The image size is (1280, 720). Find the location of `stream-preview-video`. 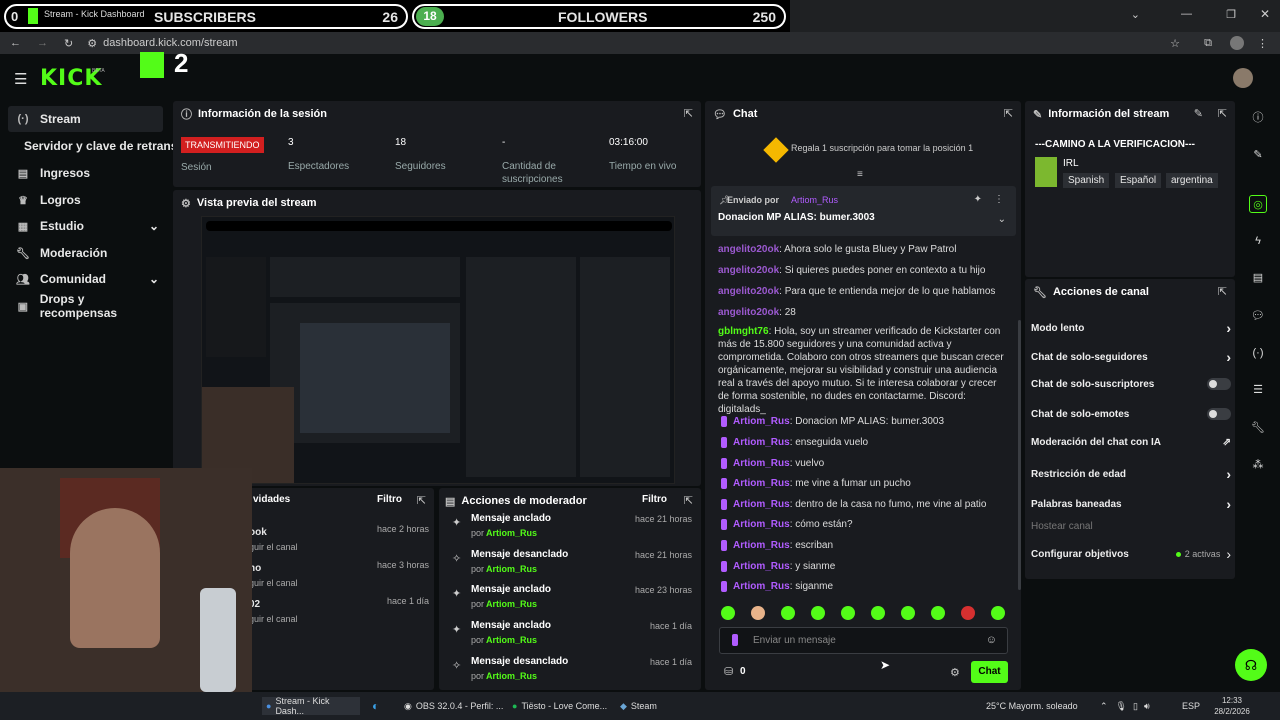

stream-preview-video is located at coordinates (438, 350).